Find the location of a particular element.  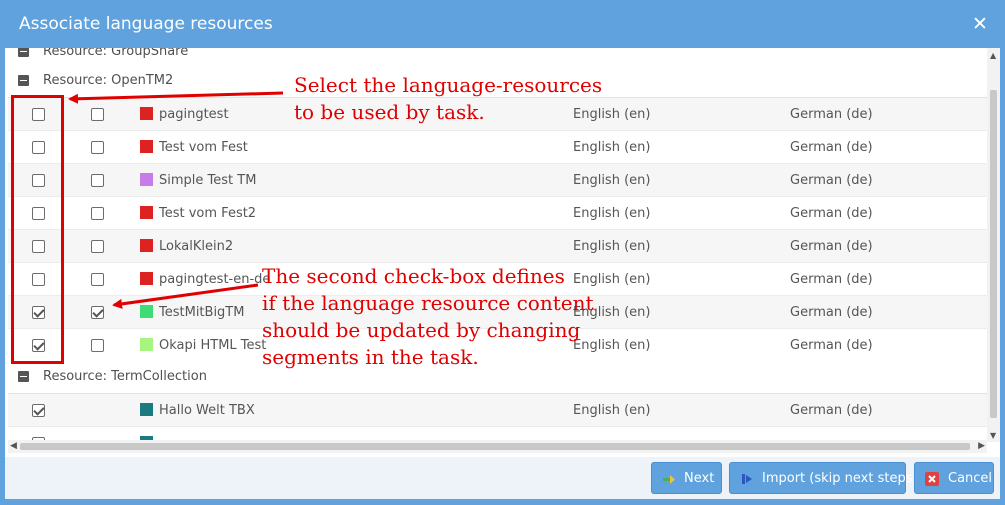

annotation-line: should be updated by changing is located at coordinates (421, 330).